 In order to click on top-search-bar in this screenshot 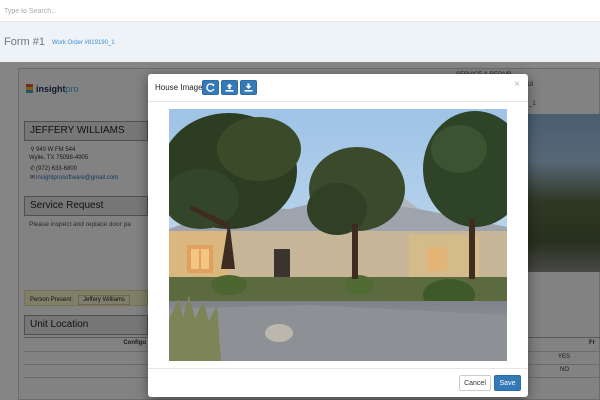, I will do `click(300, 11)`.